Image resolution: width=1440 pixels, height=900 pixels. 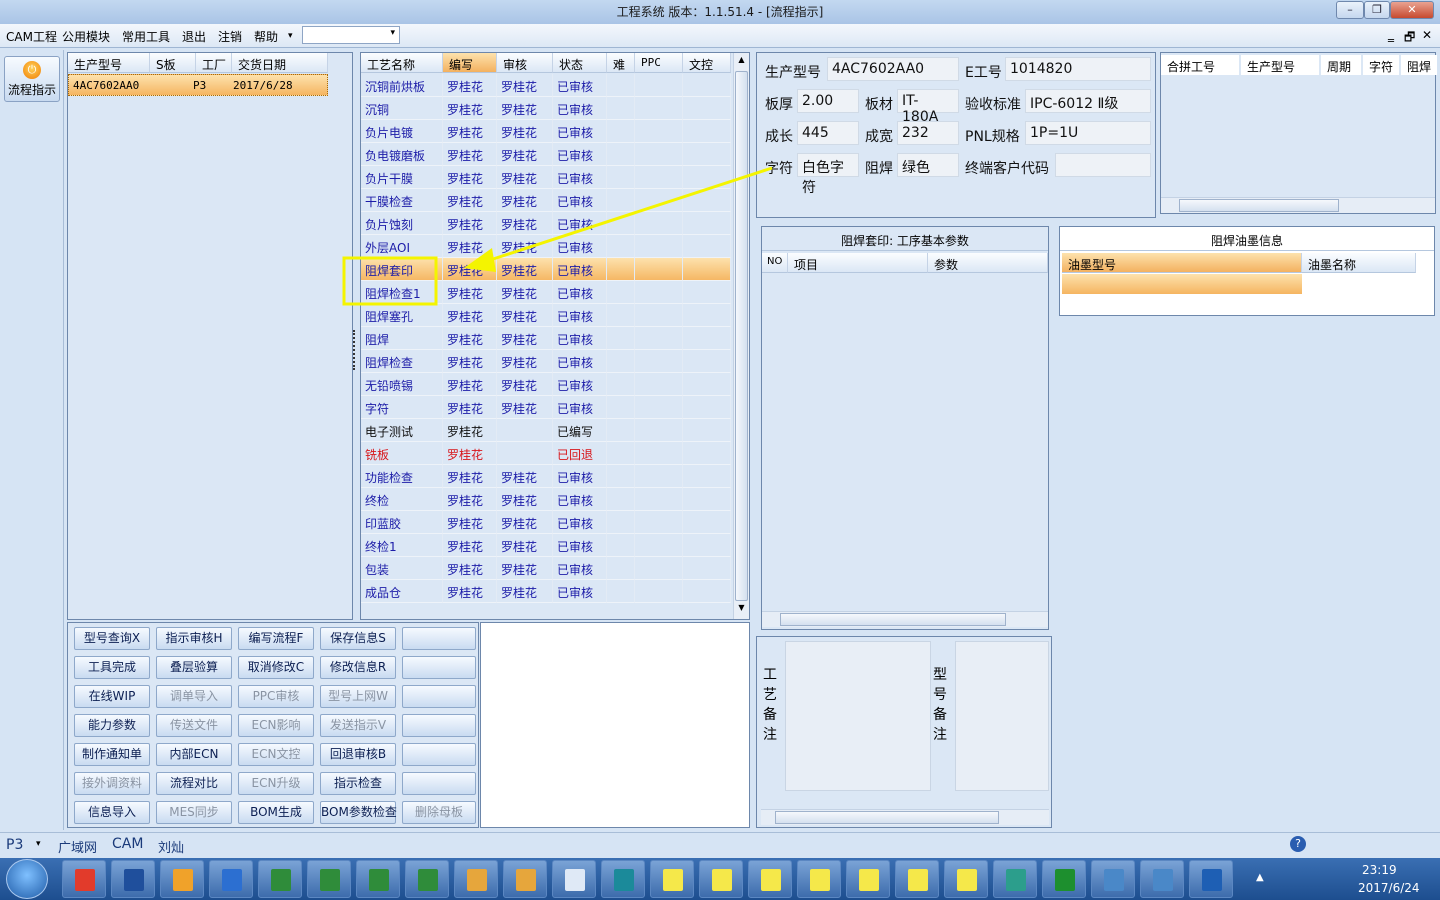 What do you see at coordinates (27, 879) in the screenshot?
I see `start-button` at bounding box center [27, 879].